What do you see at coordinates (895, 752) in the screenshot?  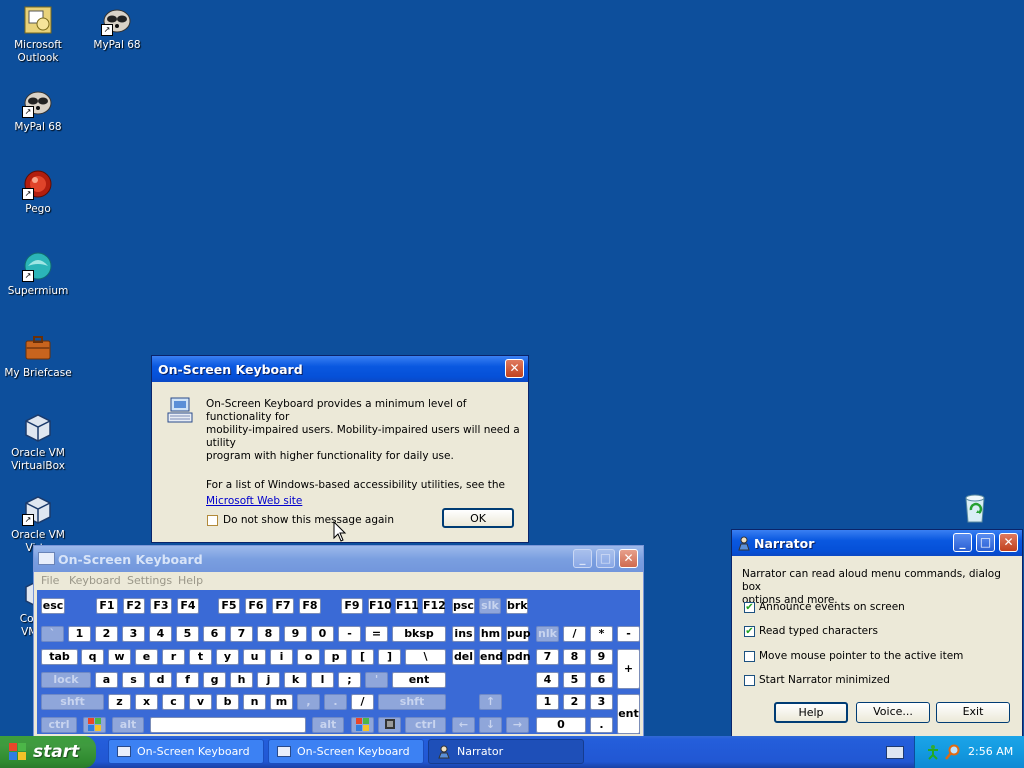 I see `keyboard-language-icon` at bounding box center [895, 752].